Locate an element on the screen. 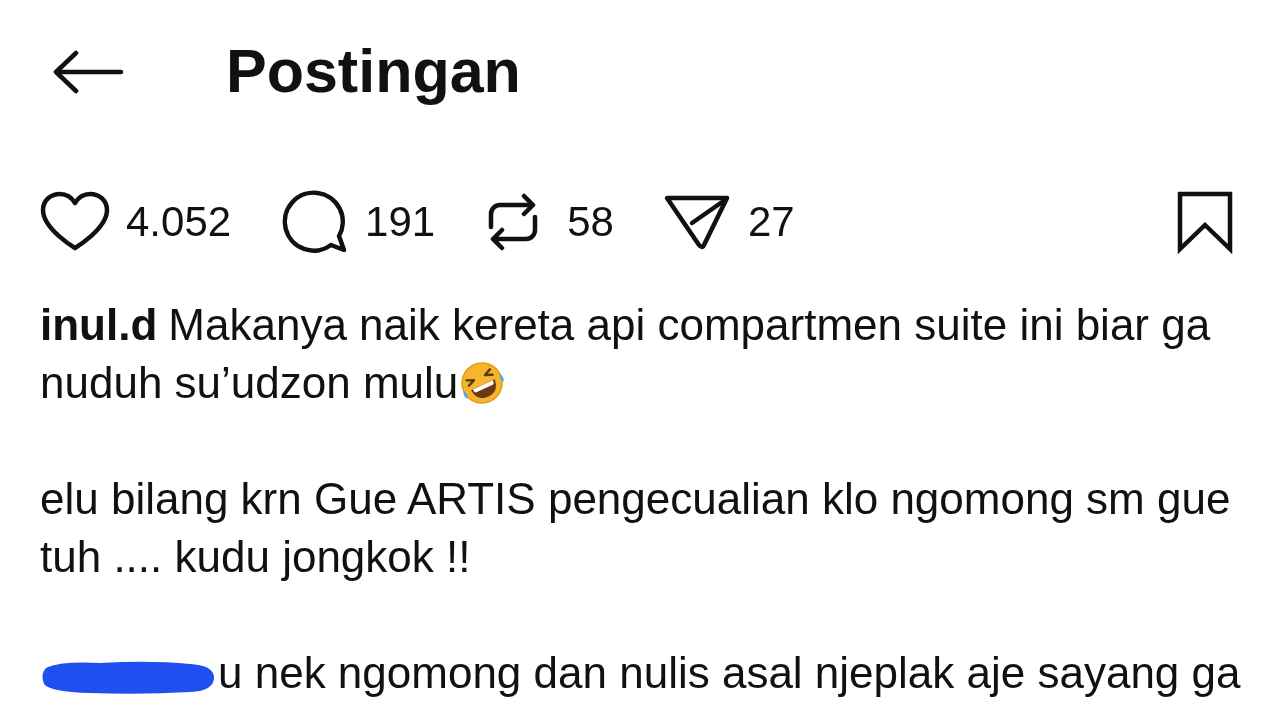 This screenshot has height=720, width=1280. caption-text: inul.d Makanya naik kereta api compartmen suite ini biar ga nuduh su’udzon mulu is located at coordinates (625, 353).